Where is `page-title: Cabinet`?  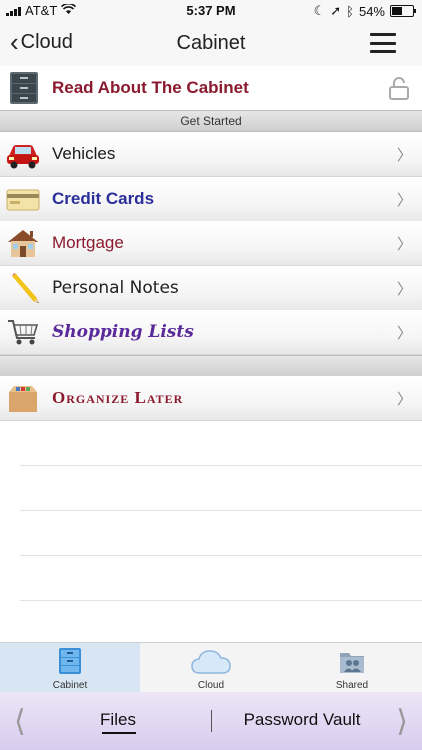
page-title: Cabinet is located at coordinates (211, 43).